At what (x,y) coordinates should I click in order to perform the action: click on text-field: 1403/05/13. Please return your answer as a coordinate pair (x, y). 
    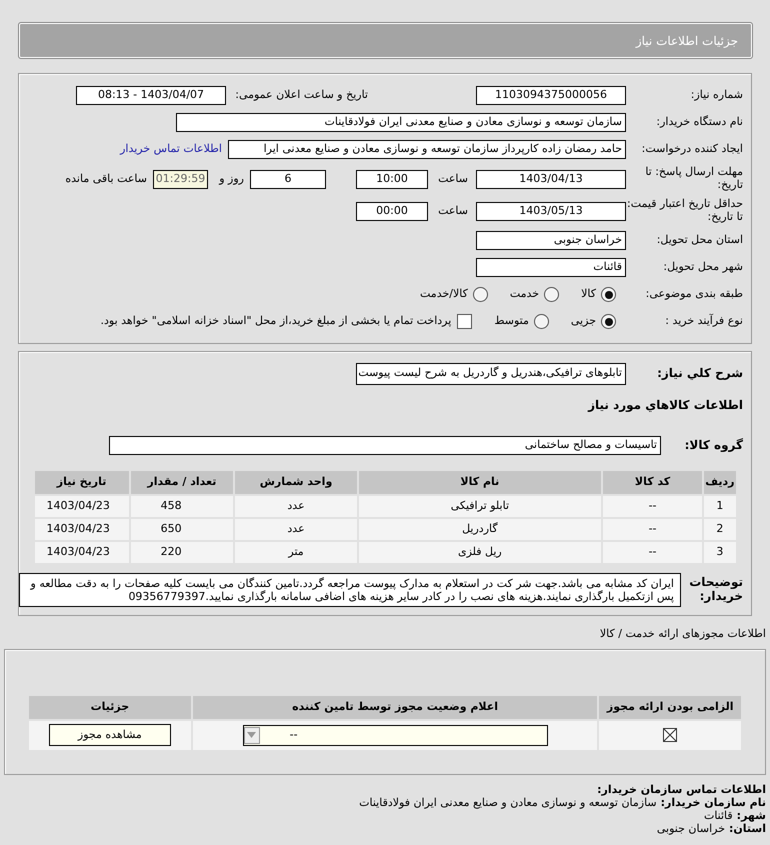
    Looking at the image, I should click on (551, 211).